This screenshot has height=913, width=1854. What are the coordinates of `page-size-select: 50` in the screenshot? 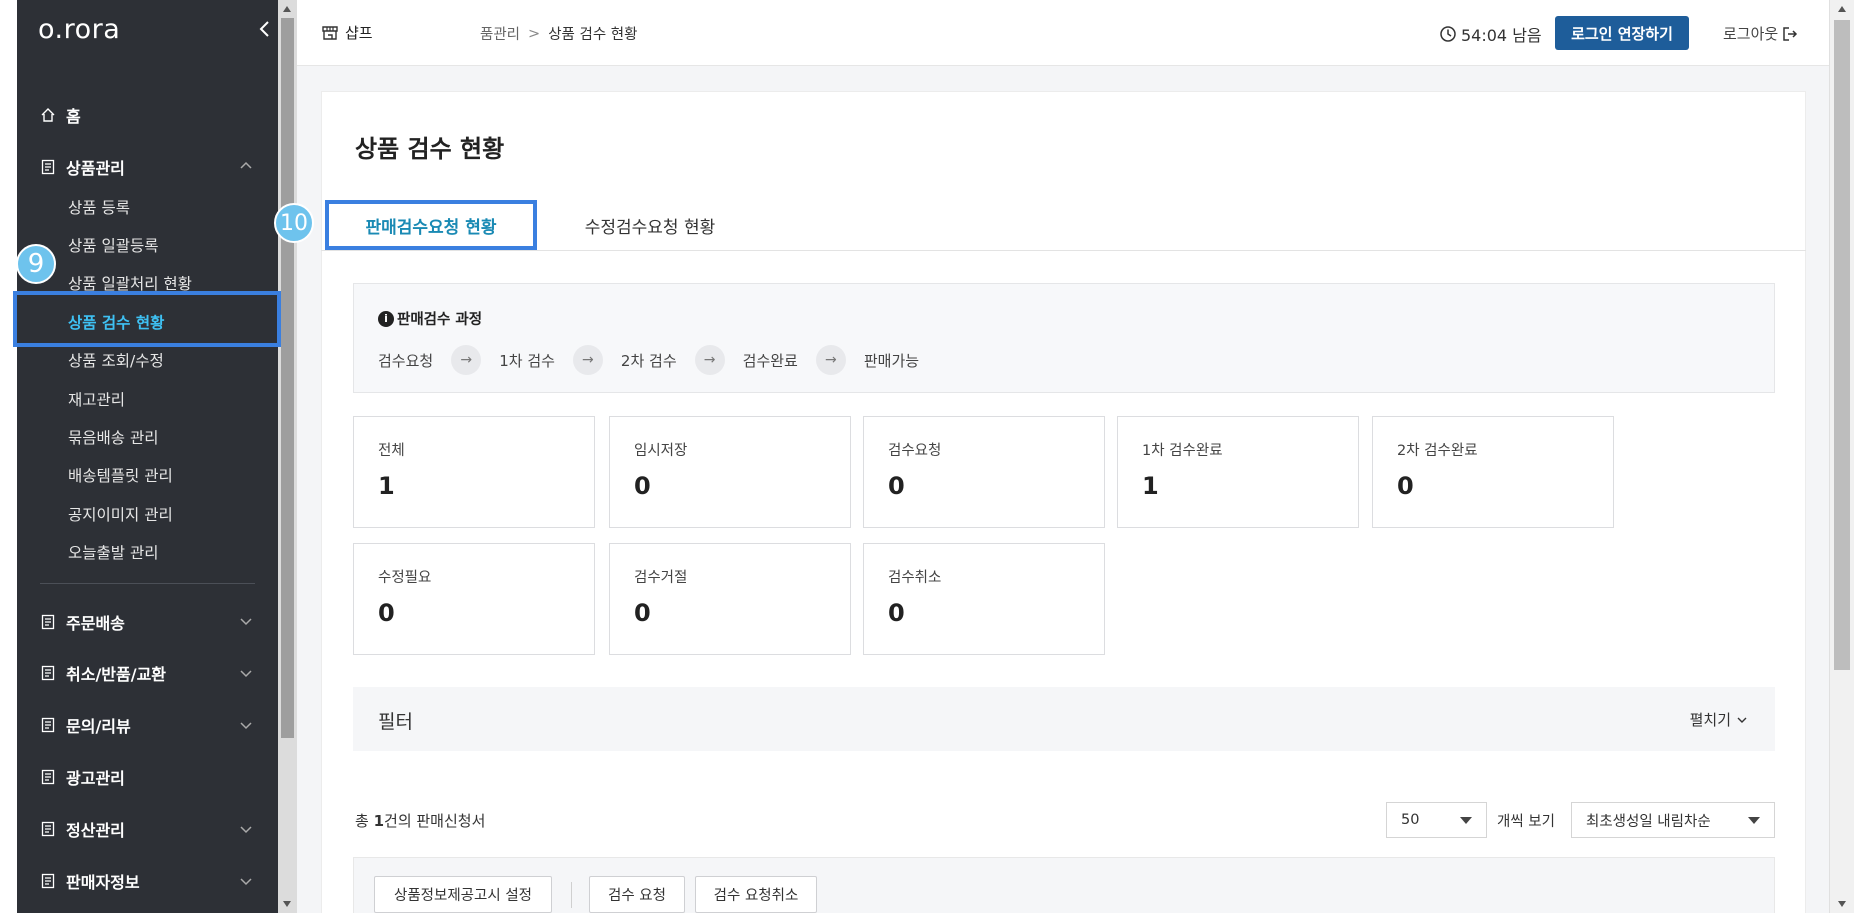 It's located at (1436, 820).